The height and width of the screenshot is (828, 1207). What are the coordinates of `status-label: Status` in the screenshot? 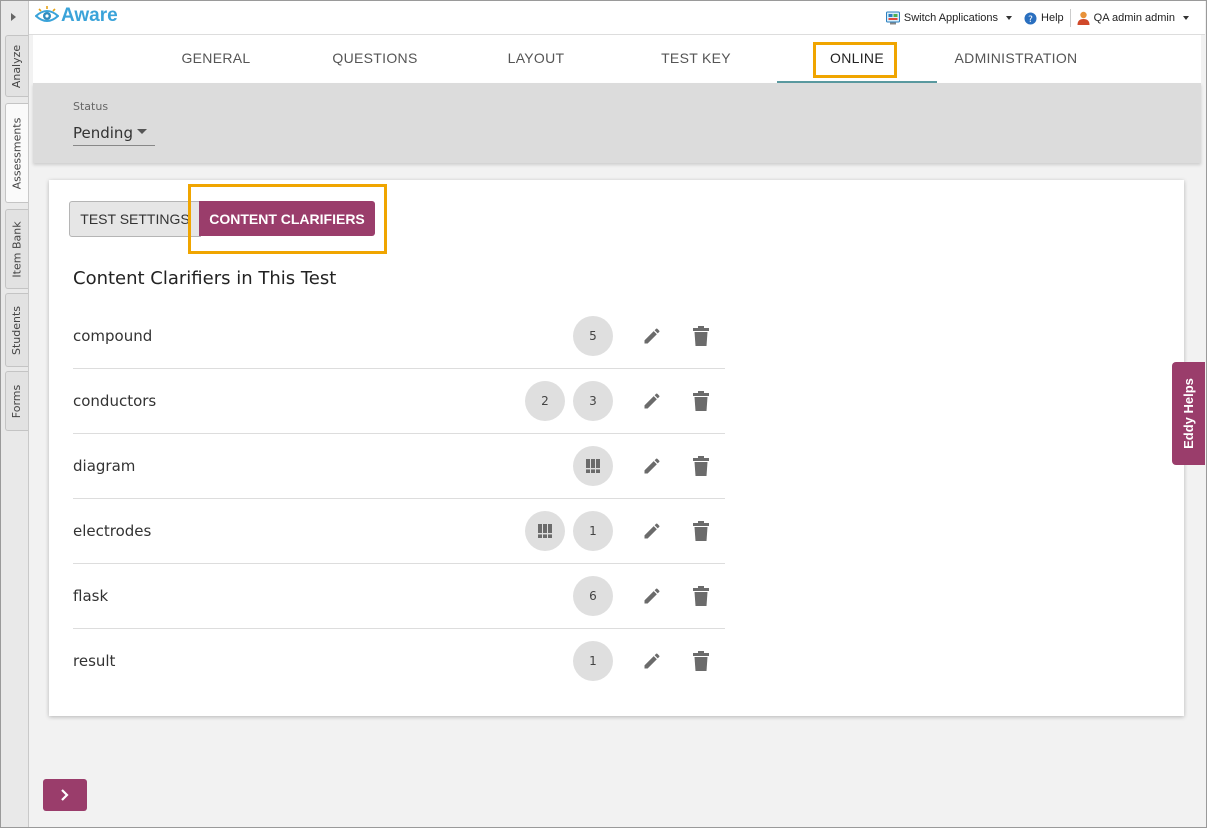 It's located at (91, 106).